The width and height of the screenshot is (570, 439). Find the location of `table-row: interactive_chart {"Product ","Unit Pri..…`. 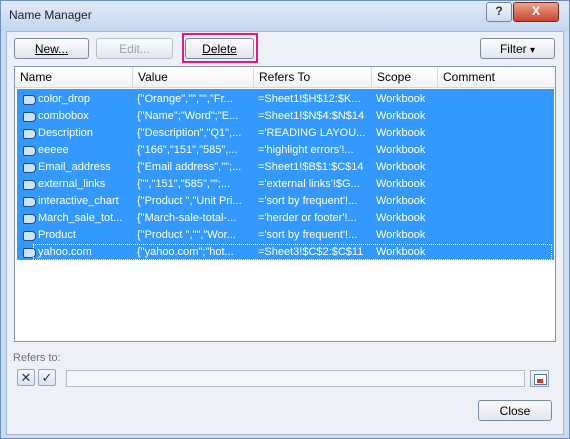

table-row: interactive_chart {"Product ","Unit Pri..… is located at coordinates (285, 201).